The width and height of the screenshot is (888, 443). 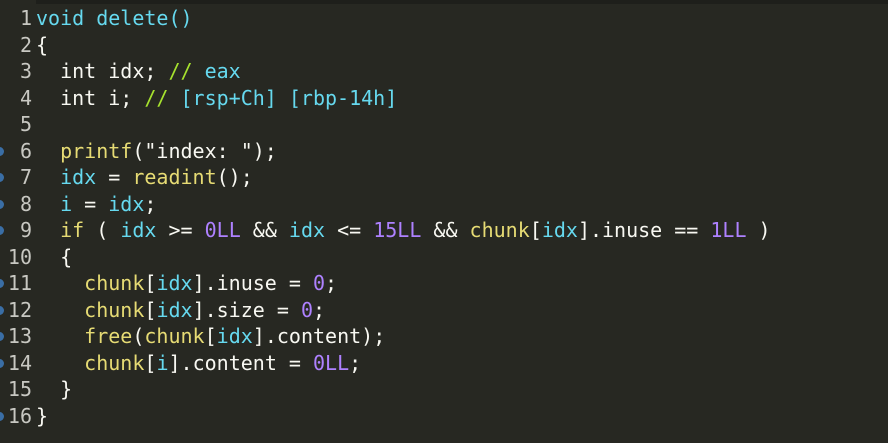 I want to click on code-token: free, so click(x=108, y=336).